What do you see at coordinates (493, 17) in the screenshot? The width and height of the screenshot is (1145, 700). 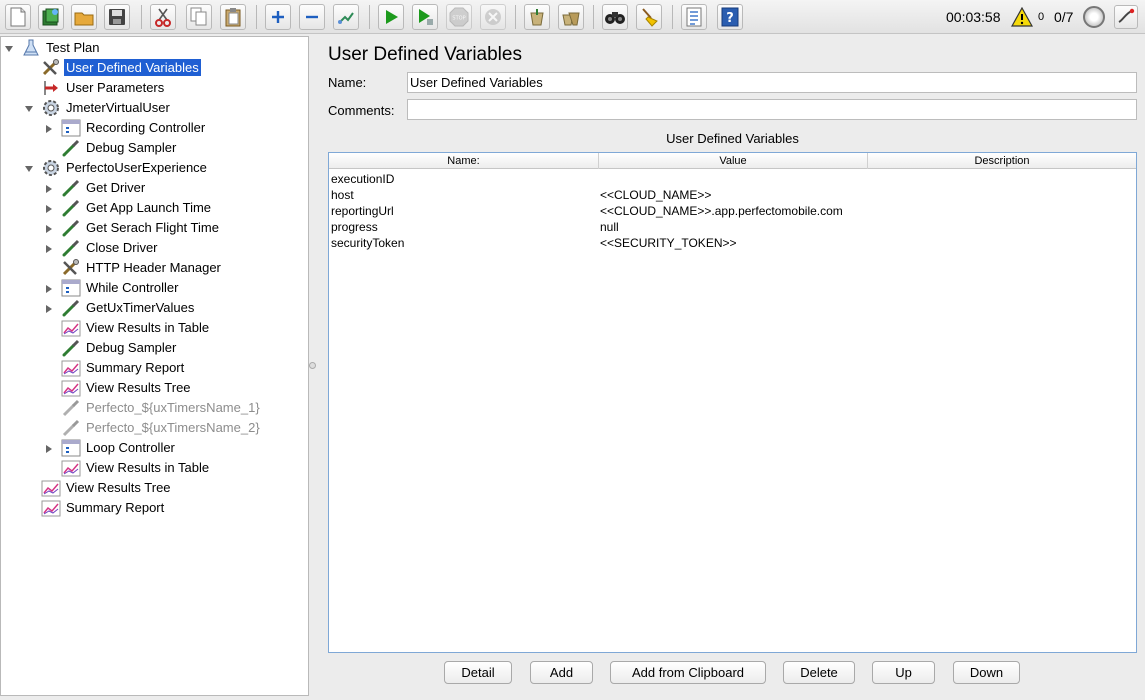 I see `shutdown-icon` at bounding box center [493, 17].